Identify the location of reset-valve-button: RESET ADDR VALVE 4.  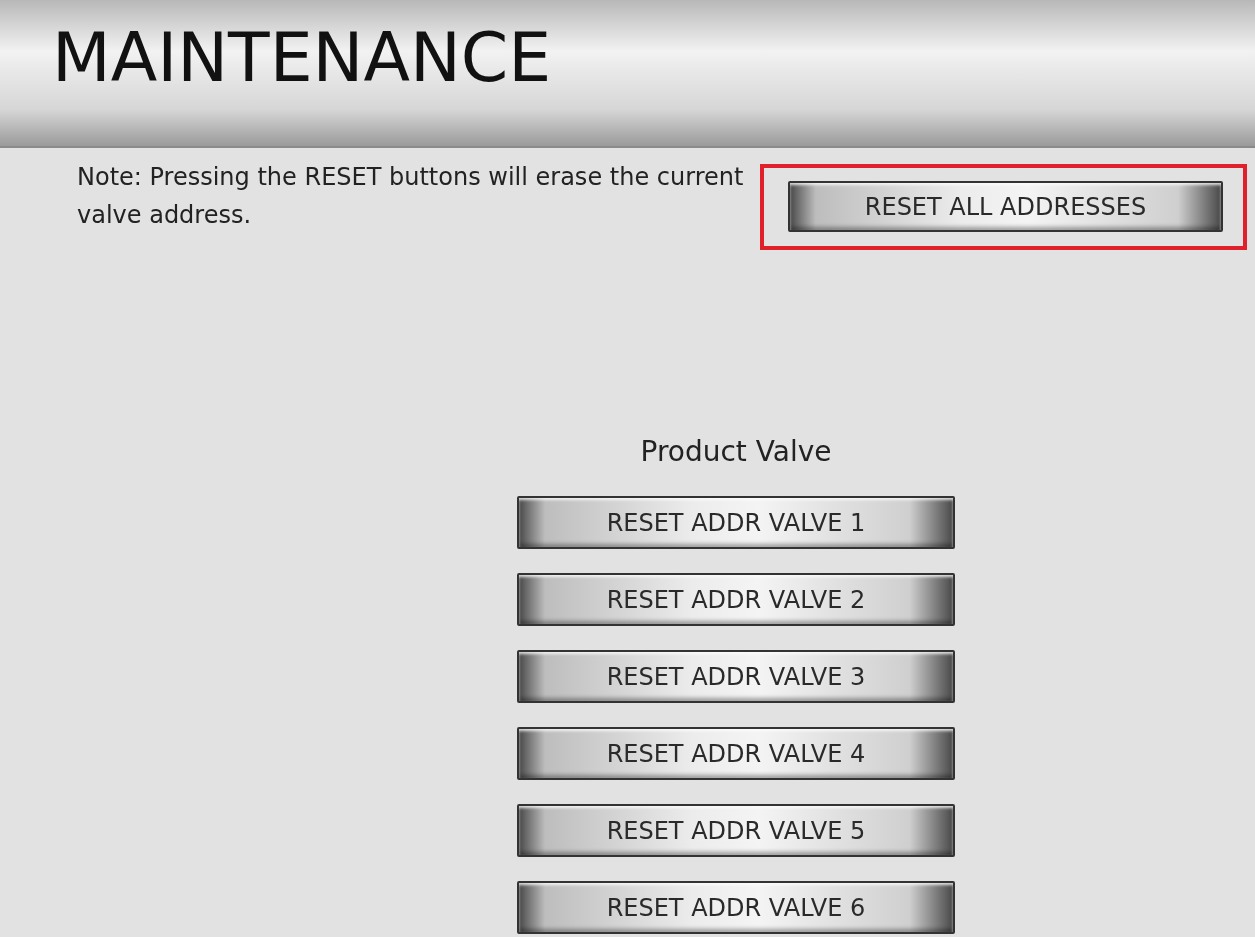
(736, 753).